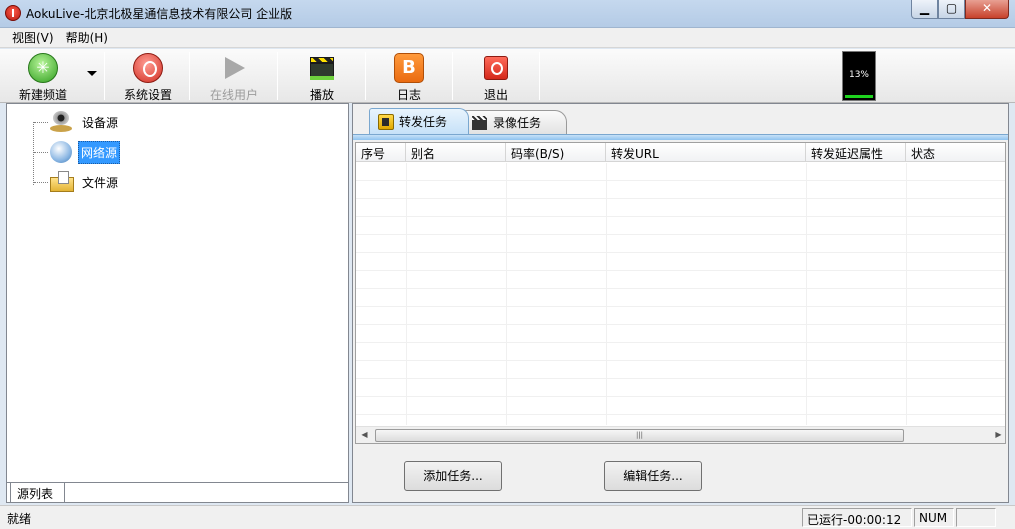 Image resolution: width=1015 pixels, height=529 pixels. What do you see at coordinates (61, 152) in the screenshot?
I see `globe-icon` at bounding box center [61, 152].